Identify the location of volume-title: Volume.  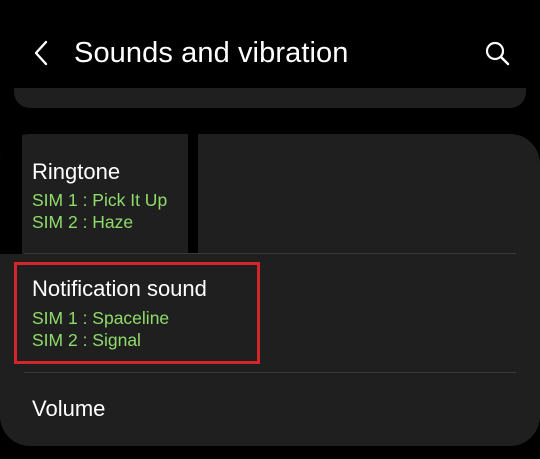
(69, 408).